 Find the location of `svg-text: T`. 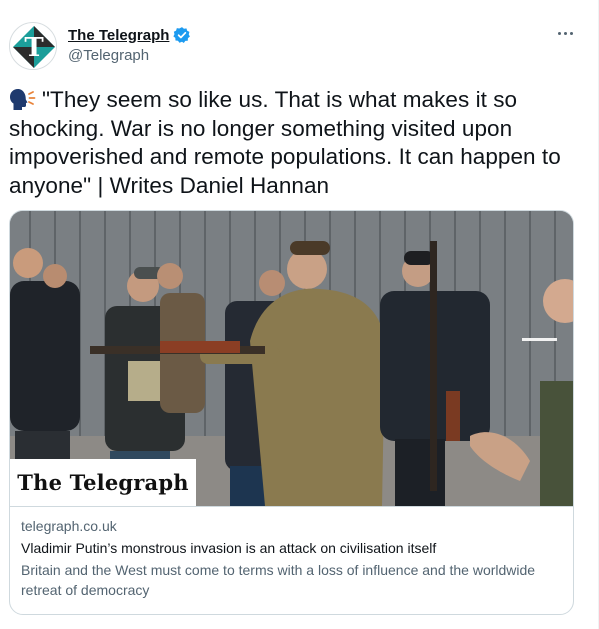

svg-text: T is located at coordinates (34, 48).